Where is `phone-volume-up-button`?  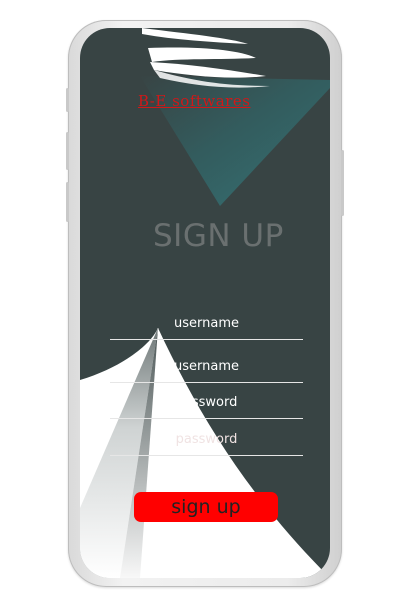
phone-volume-up-button is located at coordinates (67, 151).